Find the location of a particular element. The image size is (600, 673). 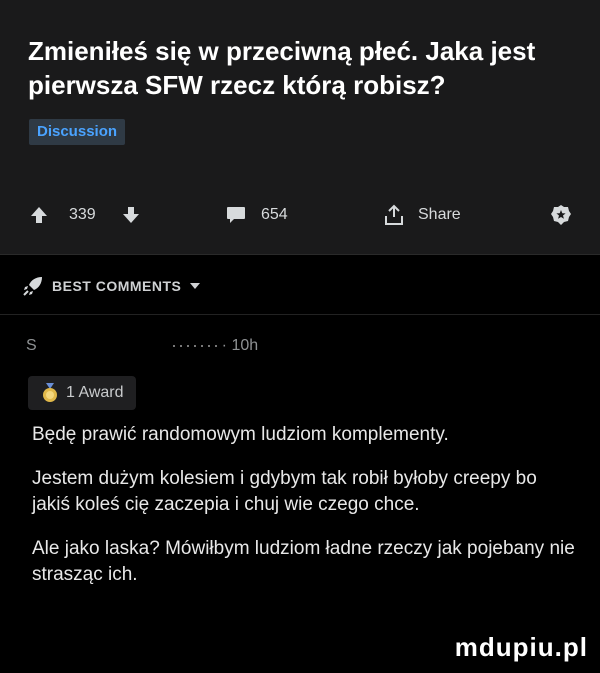

comment-time: · 10h is located at coordinates (240, 345).